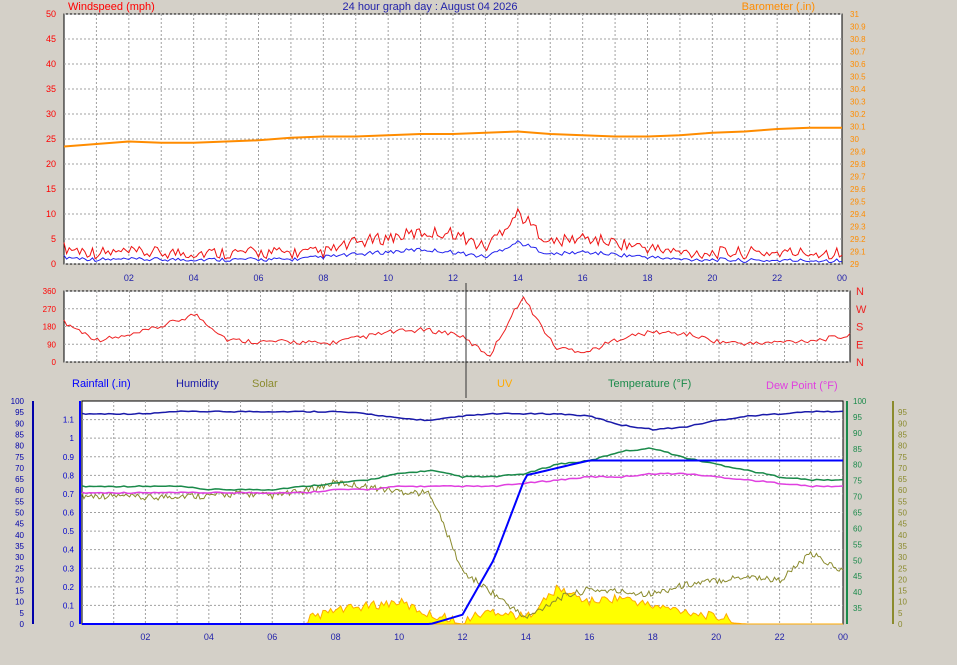  Describe the element at coordinates (518, 278) in the screenshot. I see `panel1-xtick-label: 14` at that location.